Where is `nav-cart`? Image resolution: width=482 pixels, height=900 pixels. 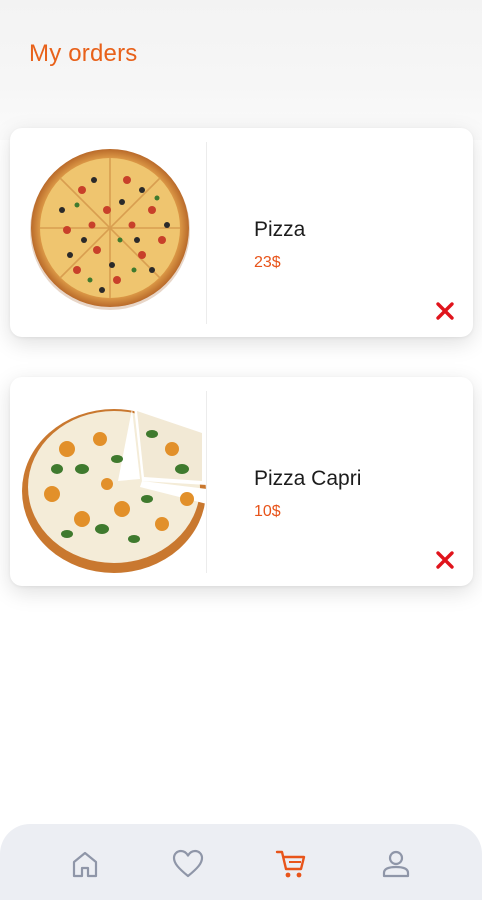 nav-cart is located at coordinates (291, 864).